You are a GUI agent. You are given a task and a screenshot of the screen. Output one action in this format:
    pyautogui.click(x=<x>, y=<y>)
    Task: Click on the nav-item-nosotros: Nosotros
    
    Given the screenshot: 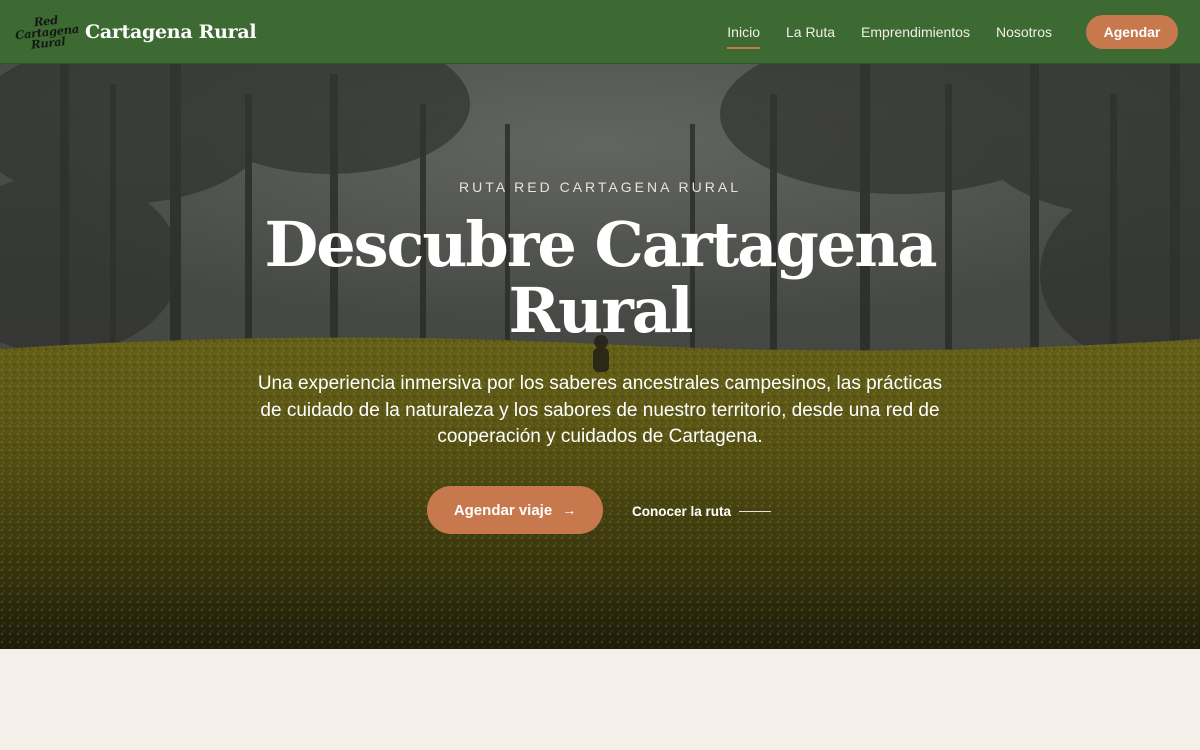 What is the action you would take?
    pyautogui.click(x=1024, y=32)
    